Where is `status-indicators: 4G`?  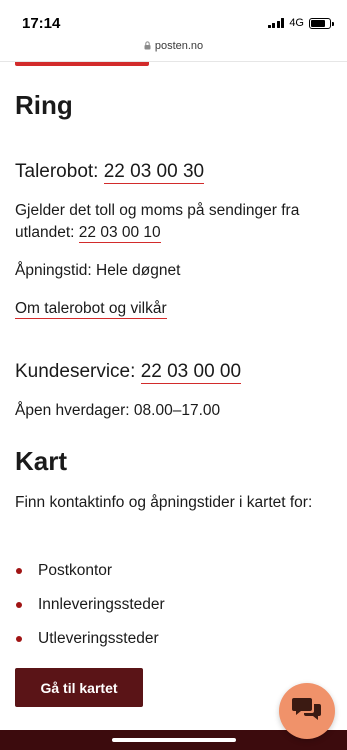
status-indicators: 4G is located at coordinates (300, 23).